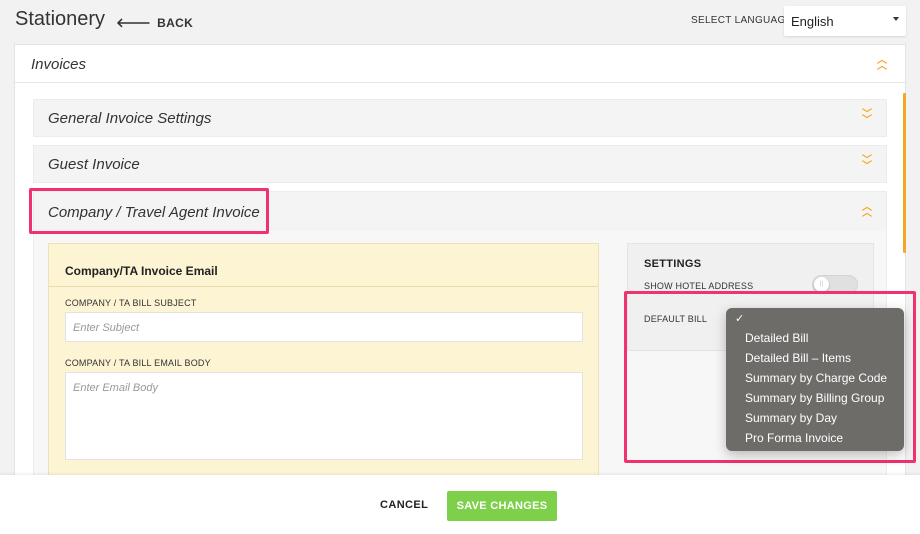  I want to click on option-detailed-bill-items: Detailed Bill – Items, so click(816, 360).